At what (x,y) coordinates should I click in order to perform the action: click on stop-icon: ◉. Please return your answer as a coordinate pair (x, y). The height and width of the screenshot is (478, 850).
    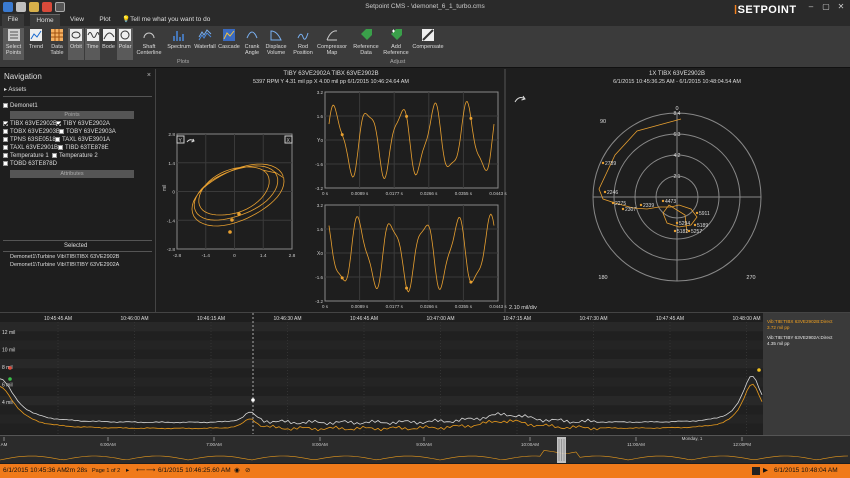
    Looking at the image, I should click on (237, 470).